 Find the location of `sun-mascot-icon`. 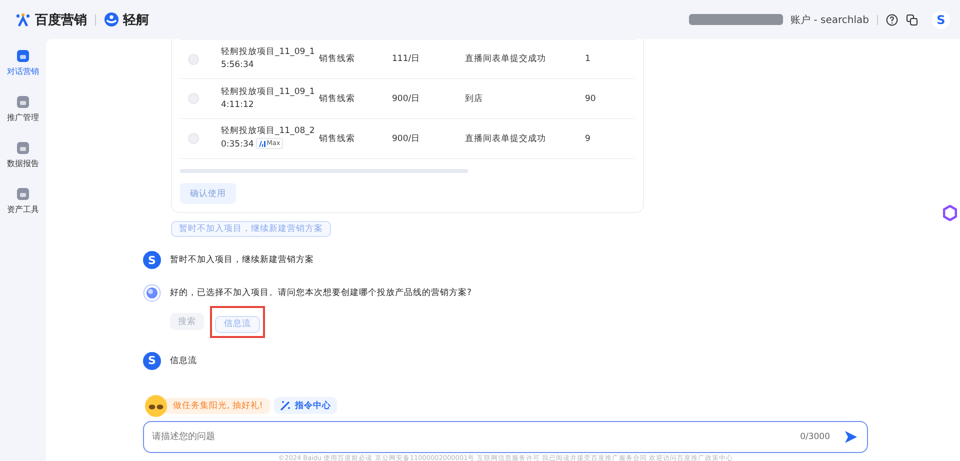

sun-mascot-icon is located at coordinates (156, 406).